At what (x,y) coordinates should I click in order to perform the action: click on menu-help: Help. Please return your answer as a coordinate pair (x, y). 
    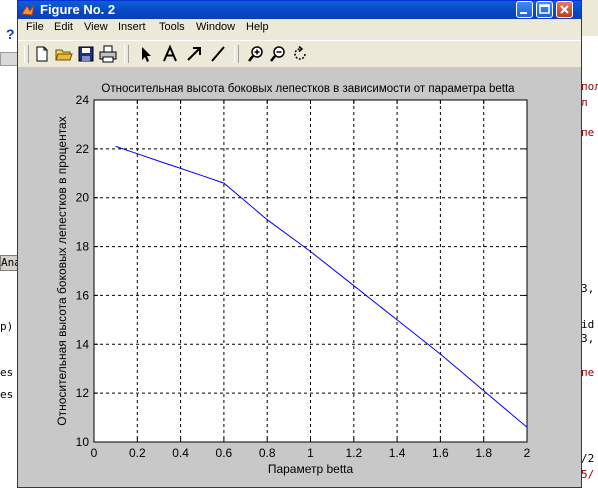
    Looking at the image, I should click on (257, 27).